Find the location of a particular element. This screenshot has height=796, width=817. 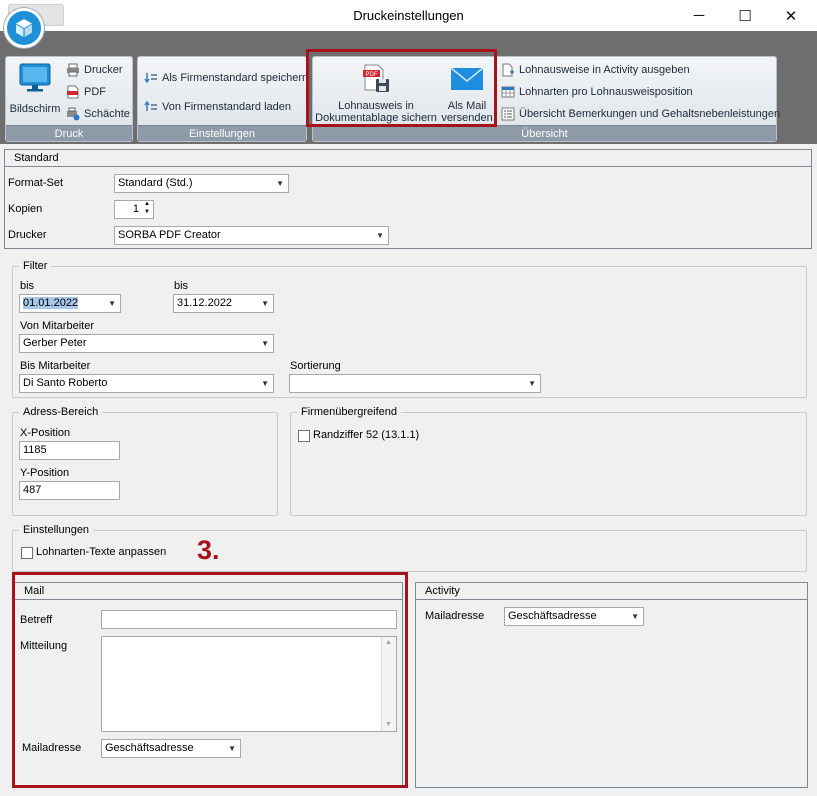

randziffer-checkbox is located at coordinates (304, 436).